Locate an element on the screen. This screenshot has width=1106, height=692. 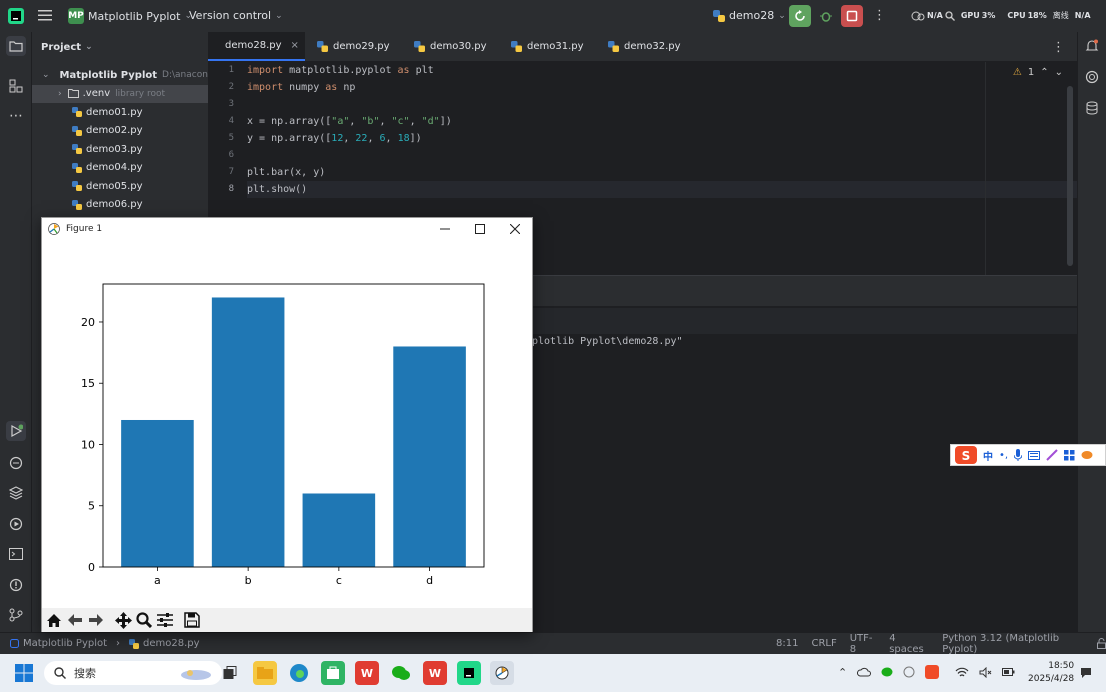
close-icon is located at coordinates (515, 228).